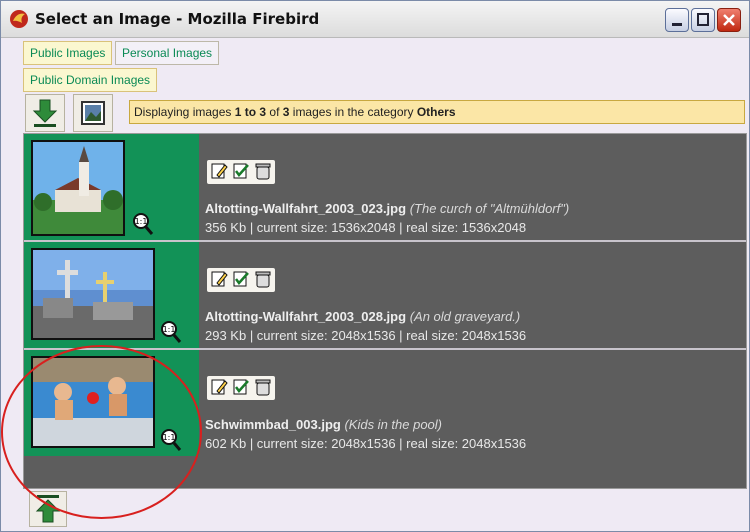 The width and height of the screenshot is (750, 532). I want to click on window-title: Select an Image - Mozilla Firebird, so click(177, 19).